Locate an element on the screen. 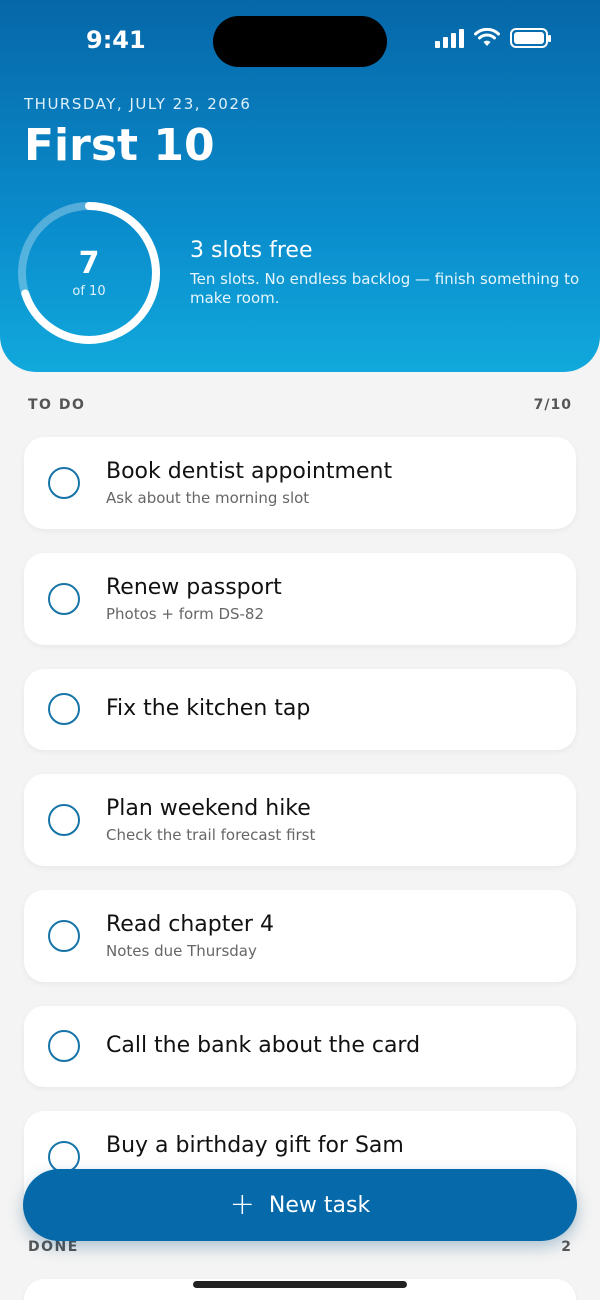 Image resolution: width=600 pixels, height=1300 pixels. home-indicator is located at coordinates (300, 1284).